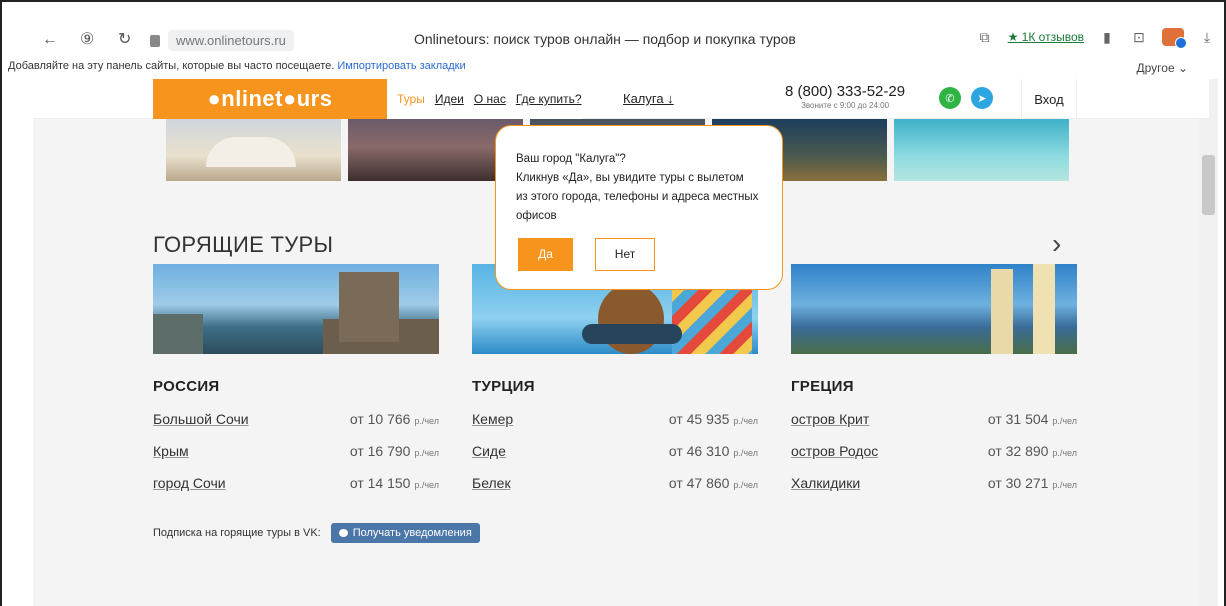 This screenshot has width=1226, height=606. I want to click on telegram-icon: ➤, so click(982, 98).